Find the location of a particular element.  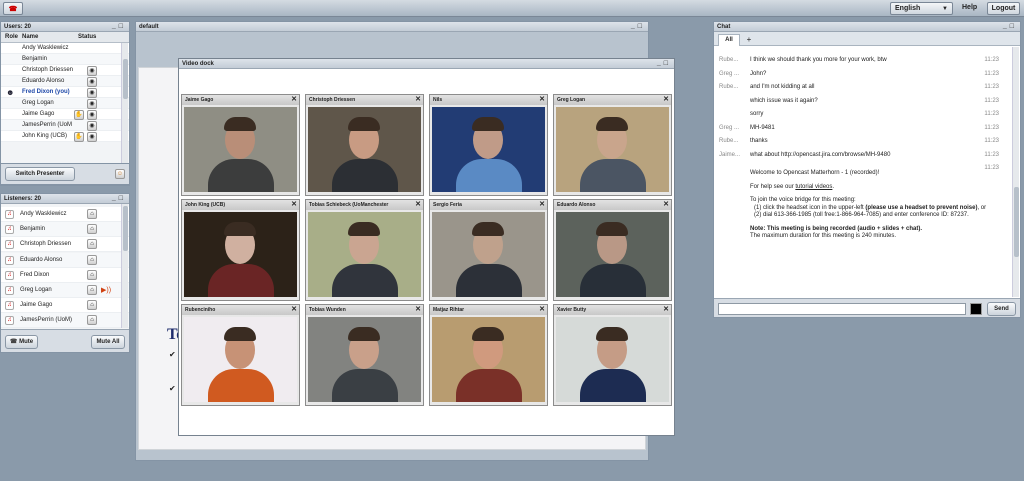

user-row: Jaime Gago ✋ ◉ is located at coordinates (65, 114).